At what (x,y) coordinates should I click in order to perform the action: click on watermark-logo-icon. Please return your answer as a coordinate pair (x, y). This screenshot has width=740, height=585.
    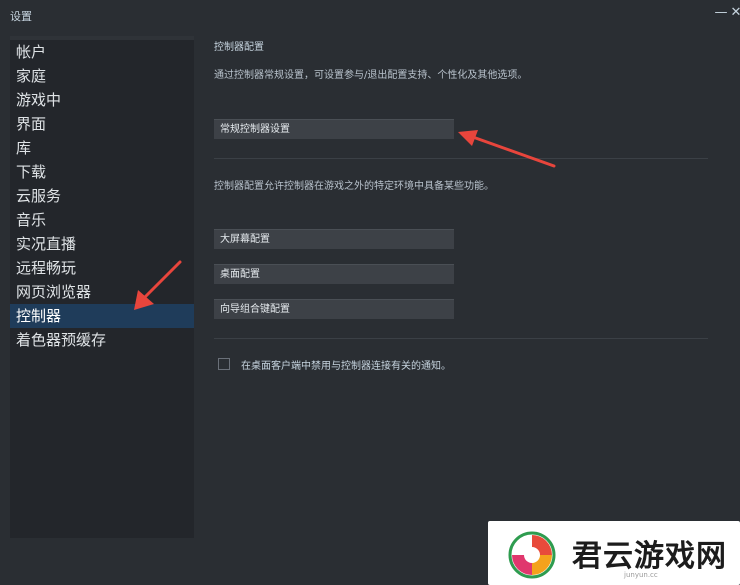
    Looking at the image, I should click on (532, 555).